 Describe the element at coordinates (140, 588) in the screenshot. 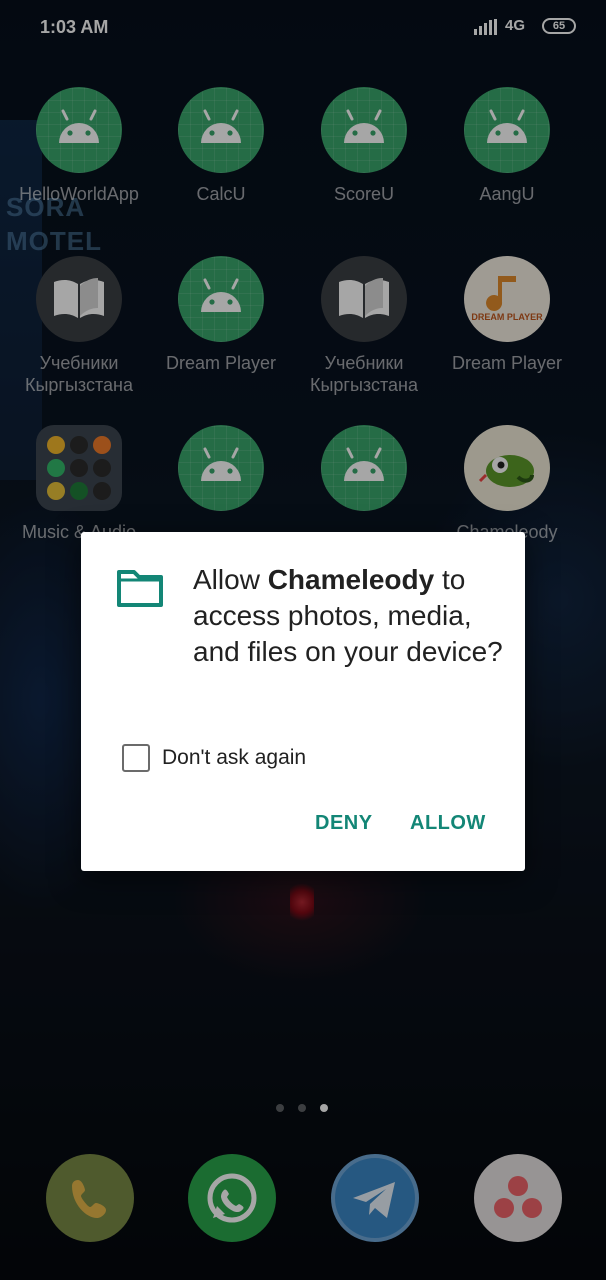

I see `folder-icon` at that location.